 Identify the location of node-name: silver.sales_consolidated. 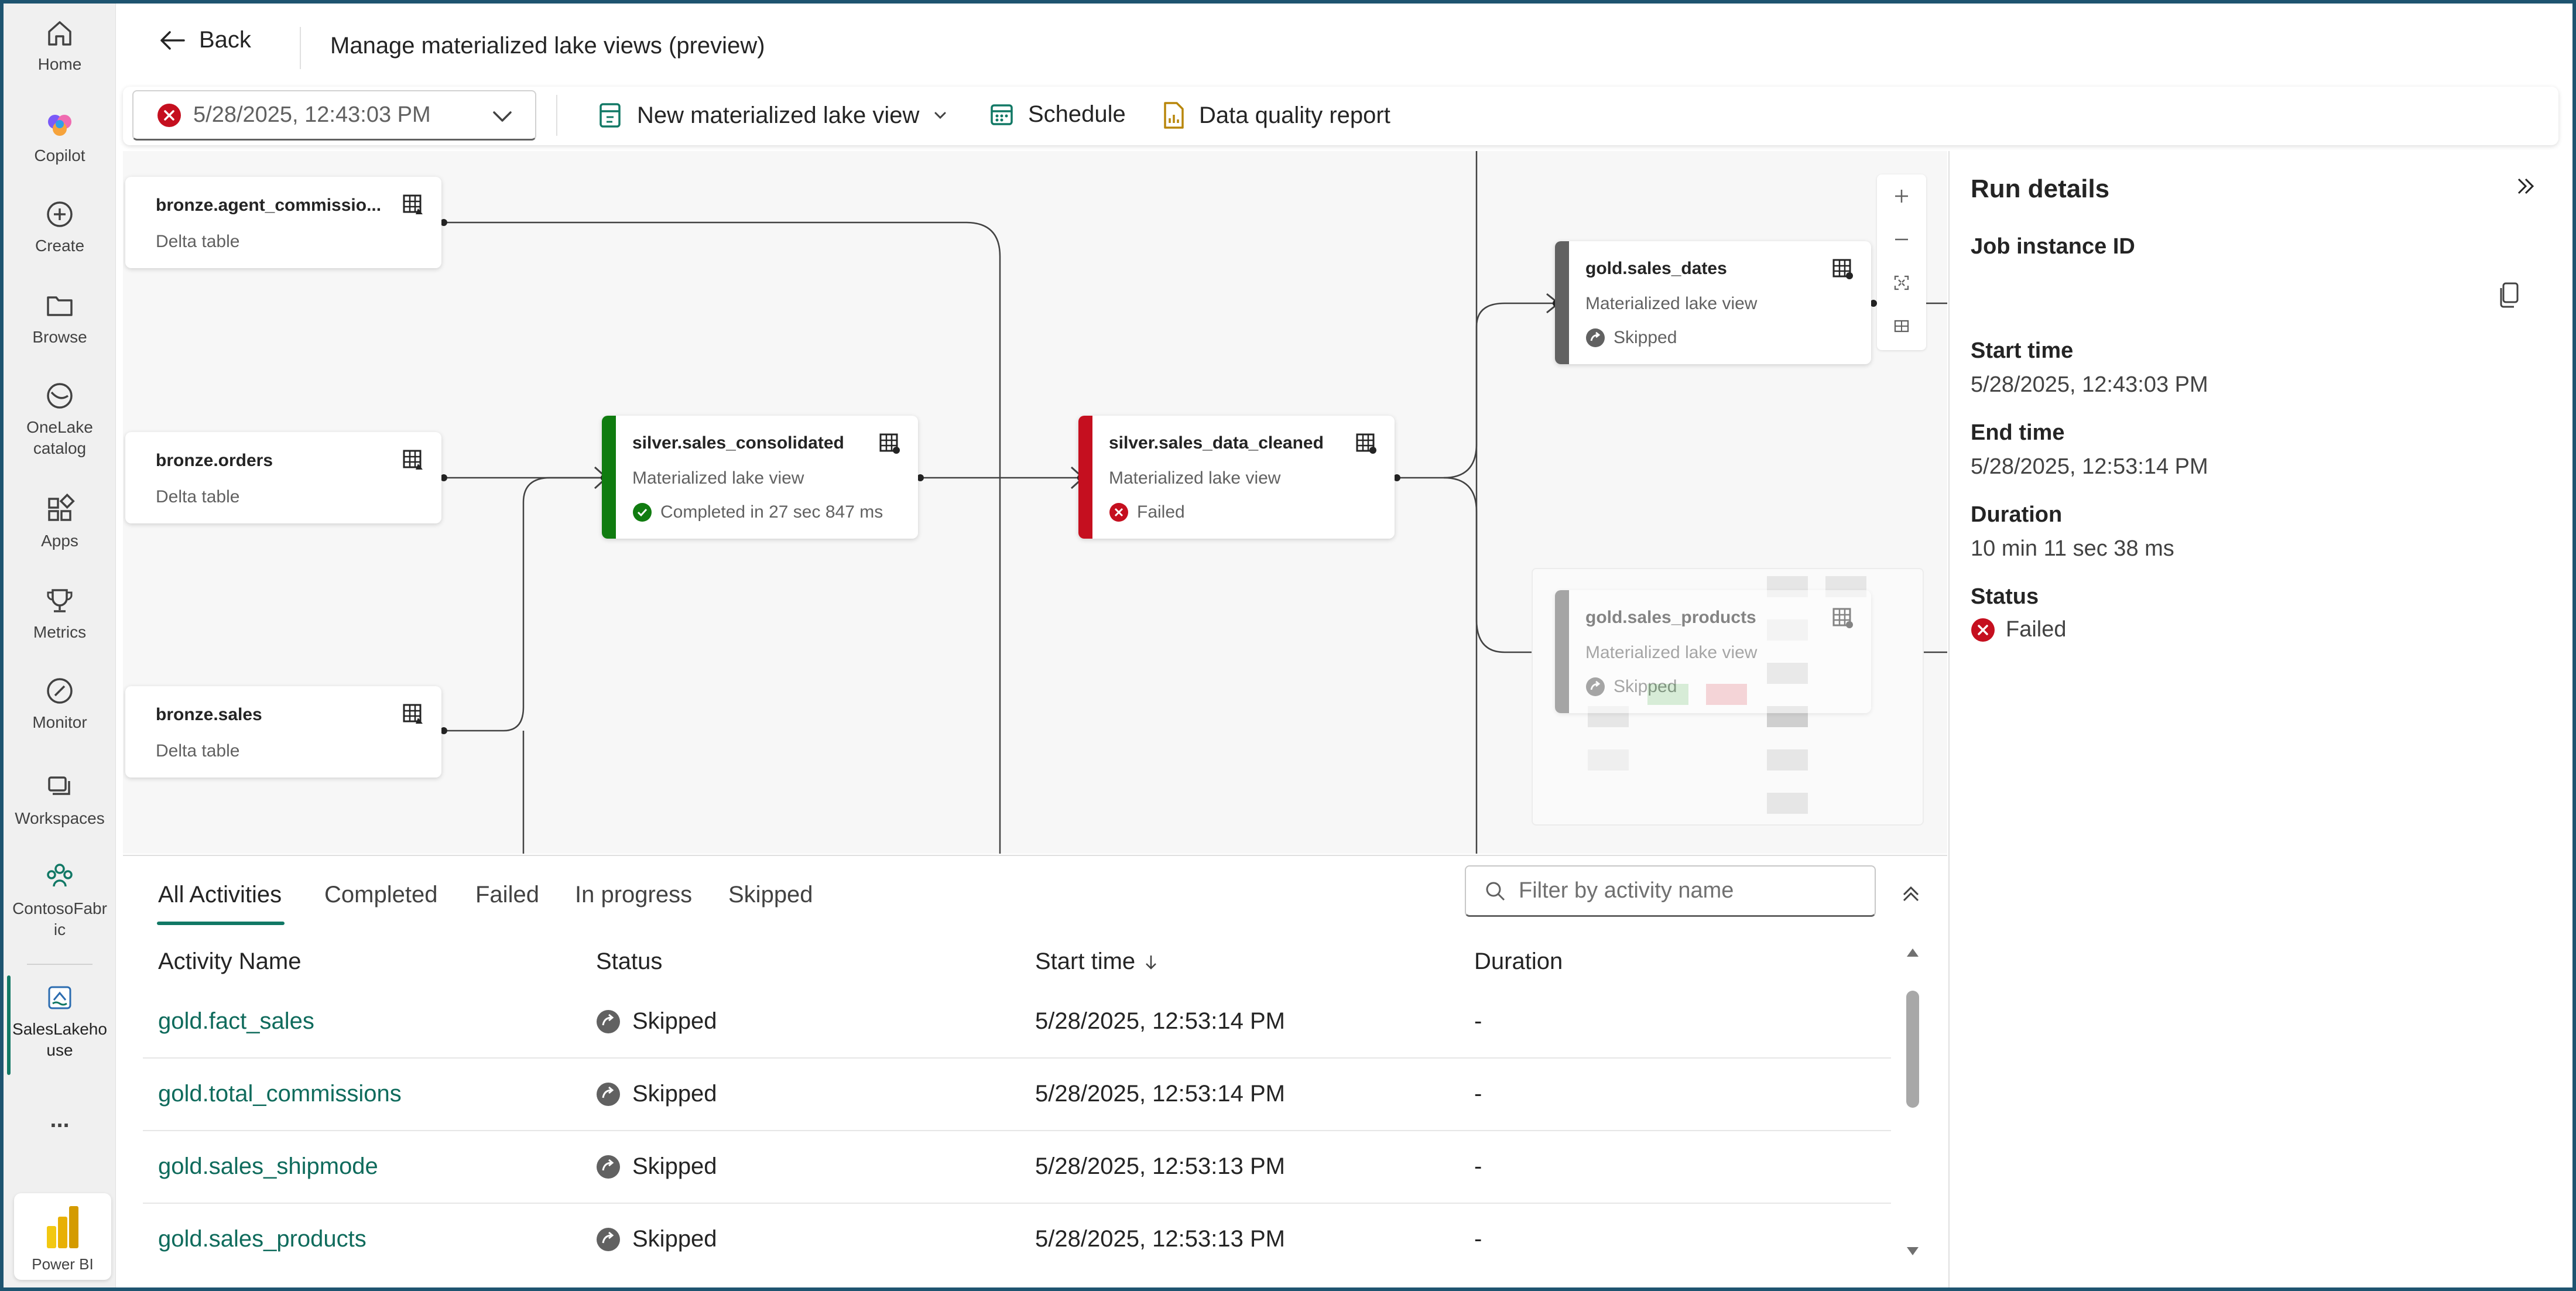
(738, 443).